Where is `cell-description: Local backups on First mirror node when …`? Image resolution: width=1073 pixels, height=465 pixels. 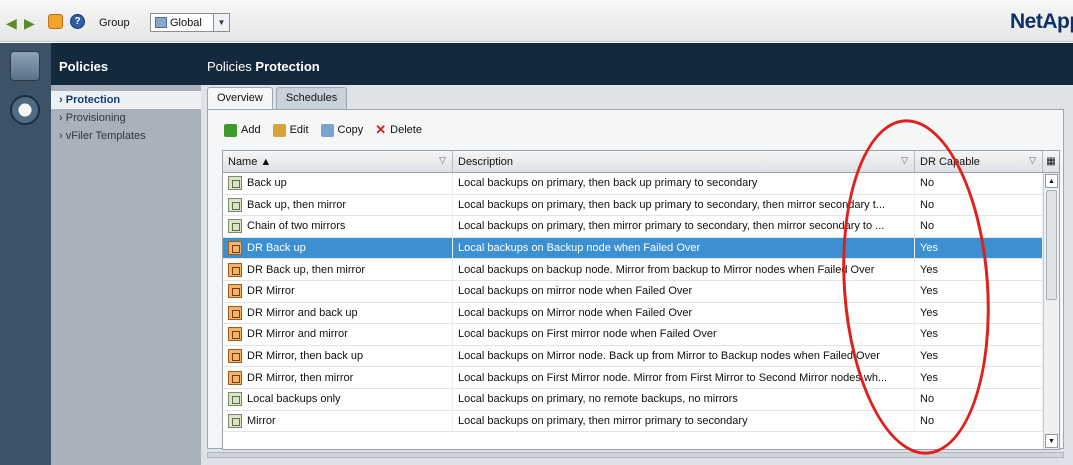 cell-description: Local backups on First mirror node when … is located at coordinates (684, 334).